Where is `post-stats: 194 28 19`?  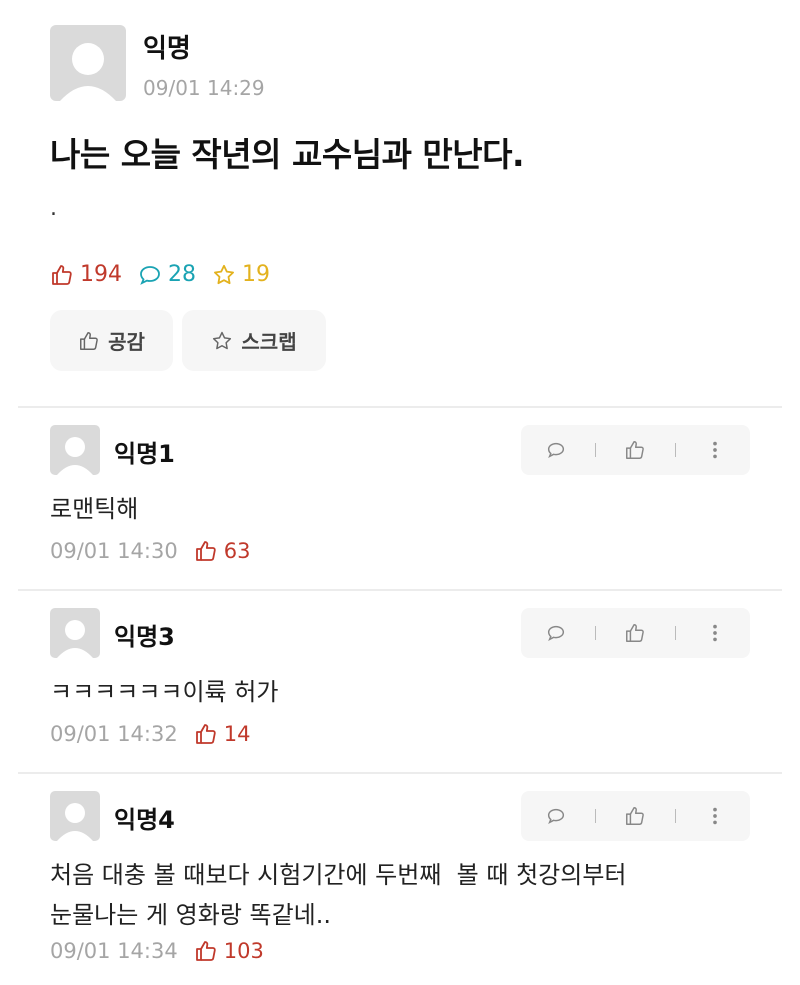 post-stats: 194 28 19 is located at coordinates (168, 274).